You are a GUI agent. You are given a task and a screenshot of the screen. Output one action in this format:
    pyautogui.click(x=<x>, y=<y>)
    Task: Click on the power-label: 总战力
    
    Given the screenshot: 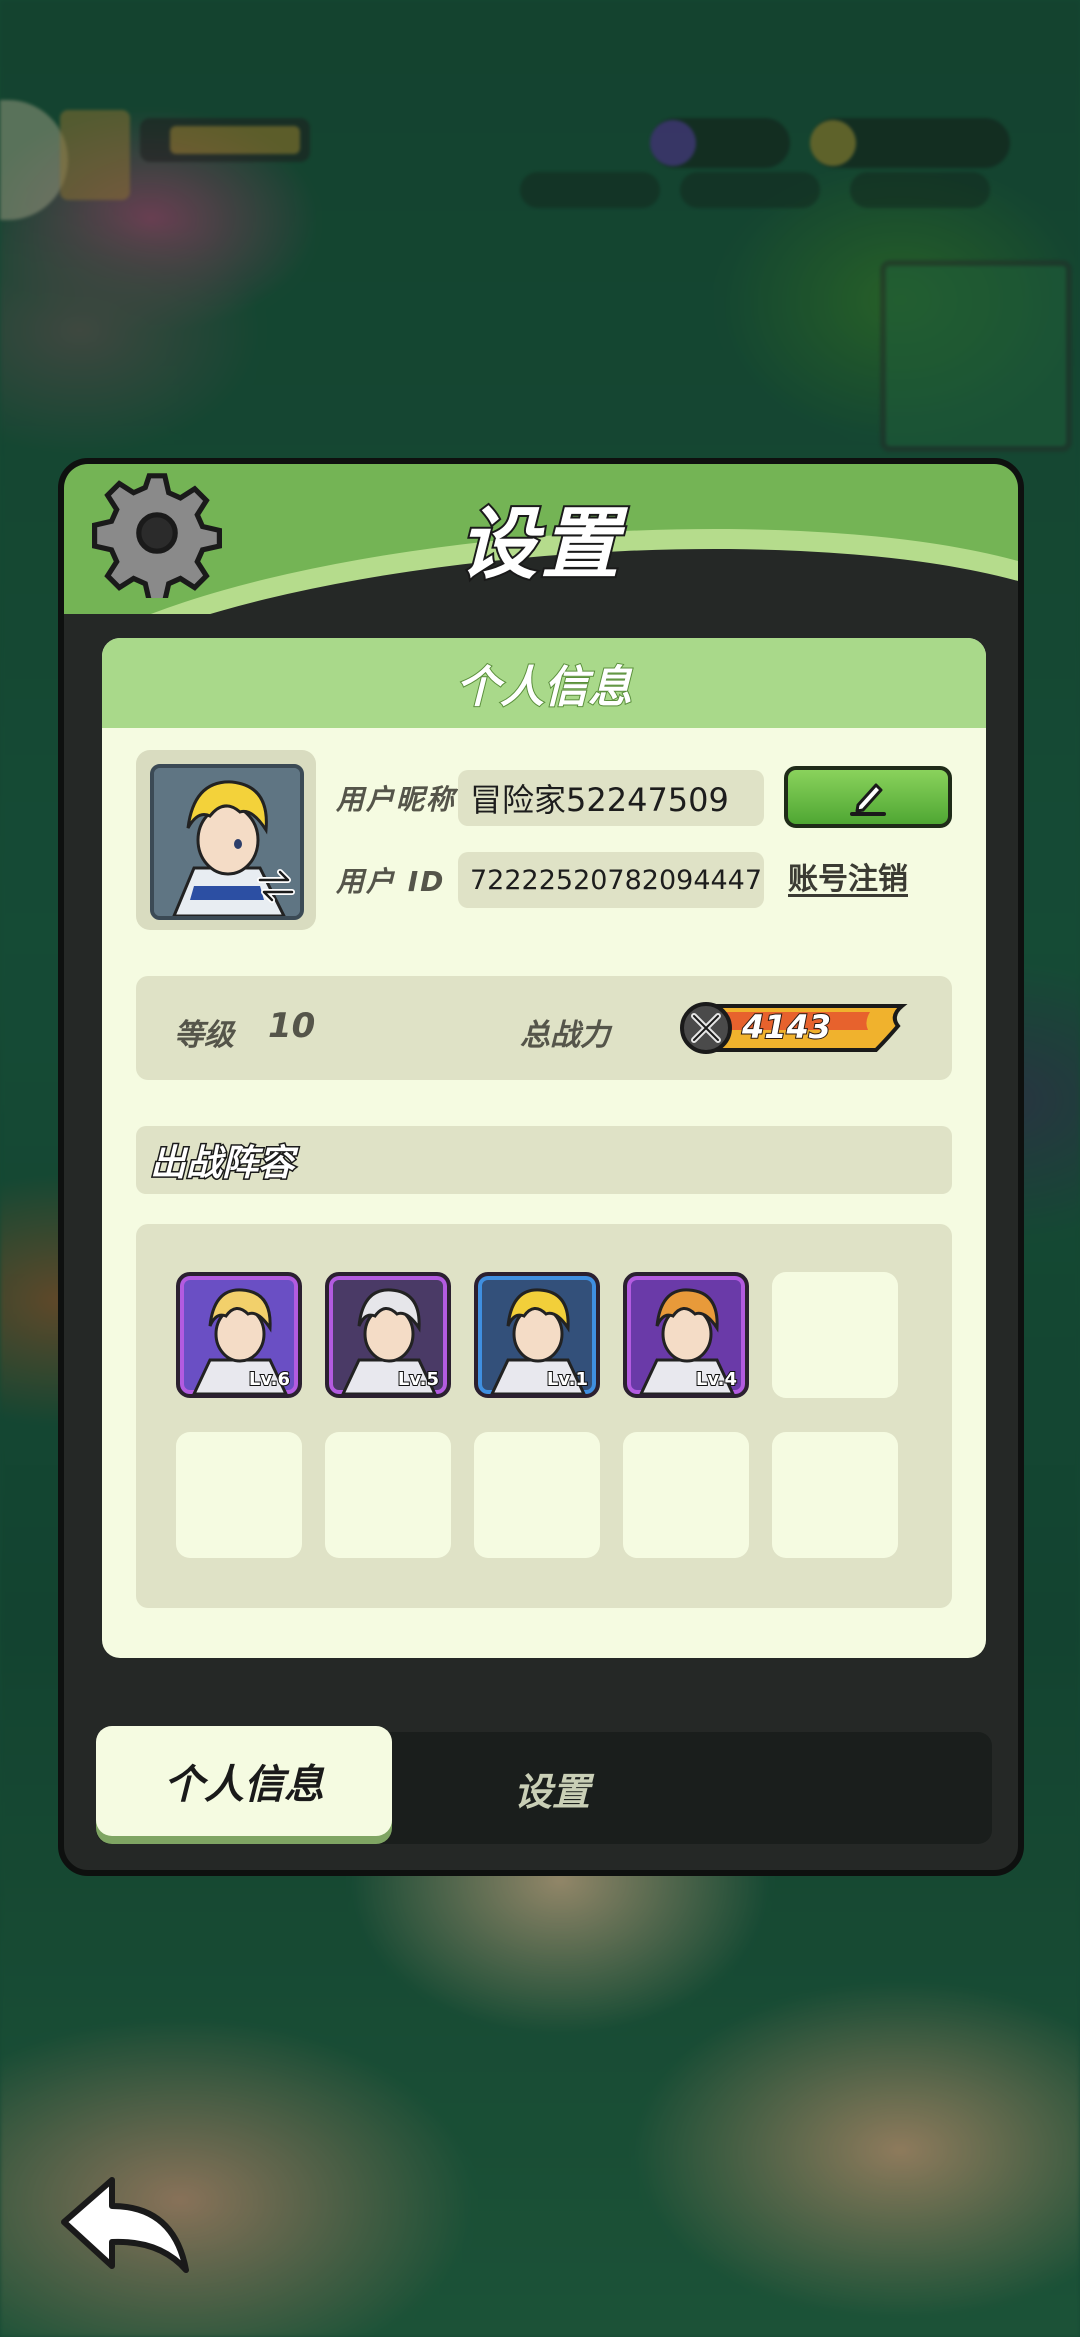 What is the action you would take?
    pyautogui.click(x=565, y=1035)
    